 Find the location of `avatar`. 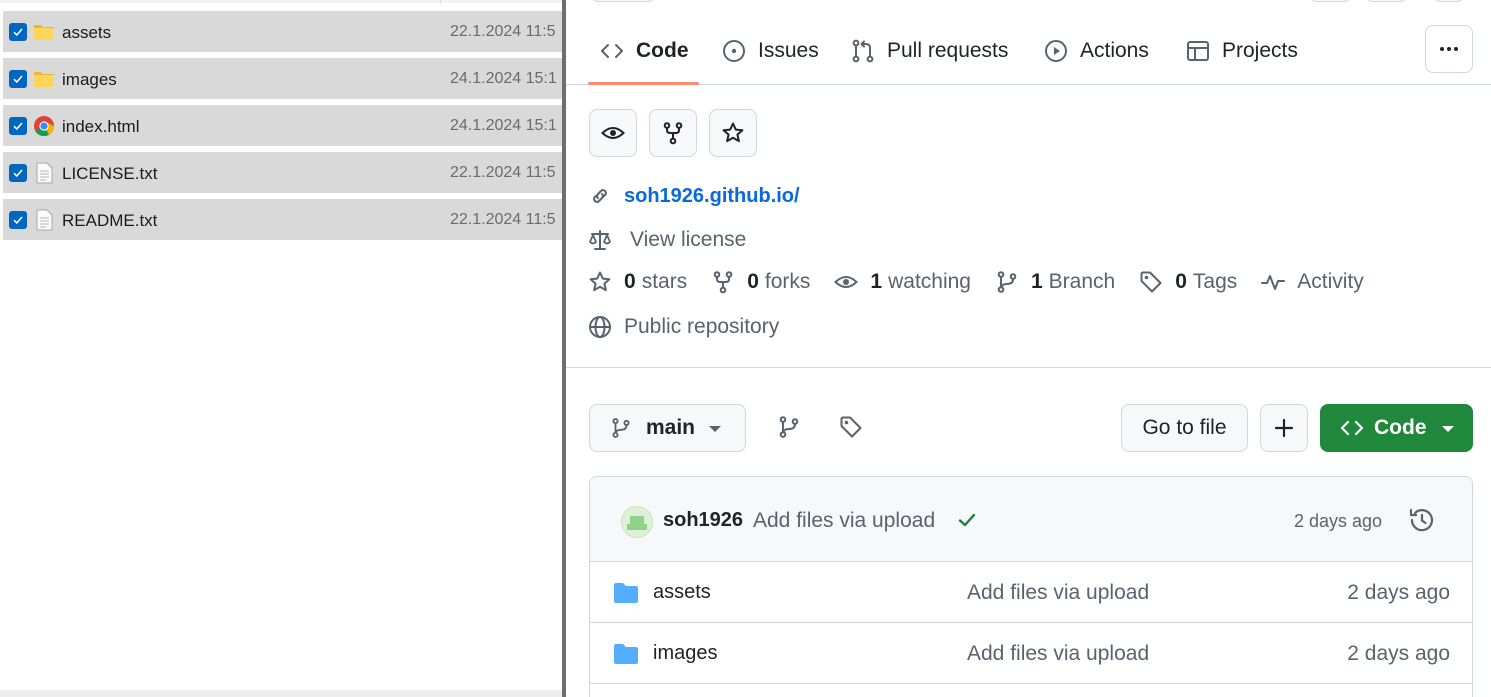

avatar is located at coordinates (637, 522).